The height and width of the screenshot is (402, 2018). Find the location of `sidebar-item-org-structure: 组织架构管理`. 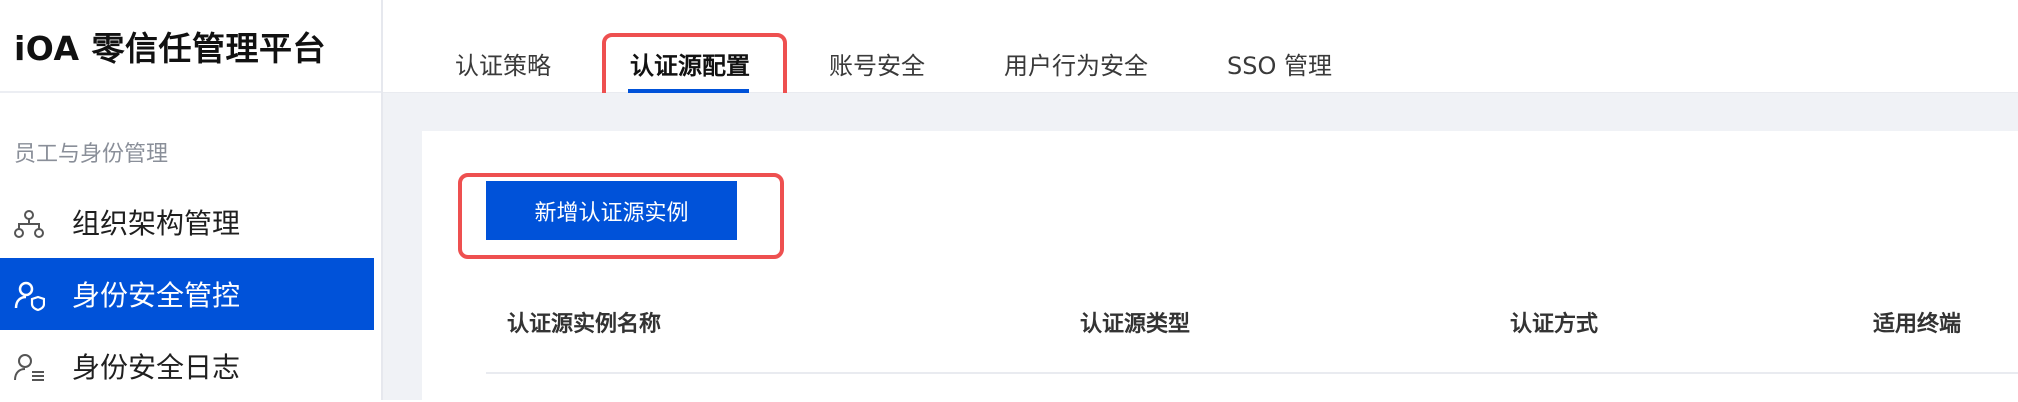

sidebar-item-org-structure: 组织架构管理 is located at coordinates (187, 222).